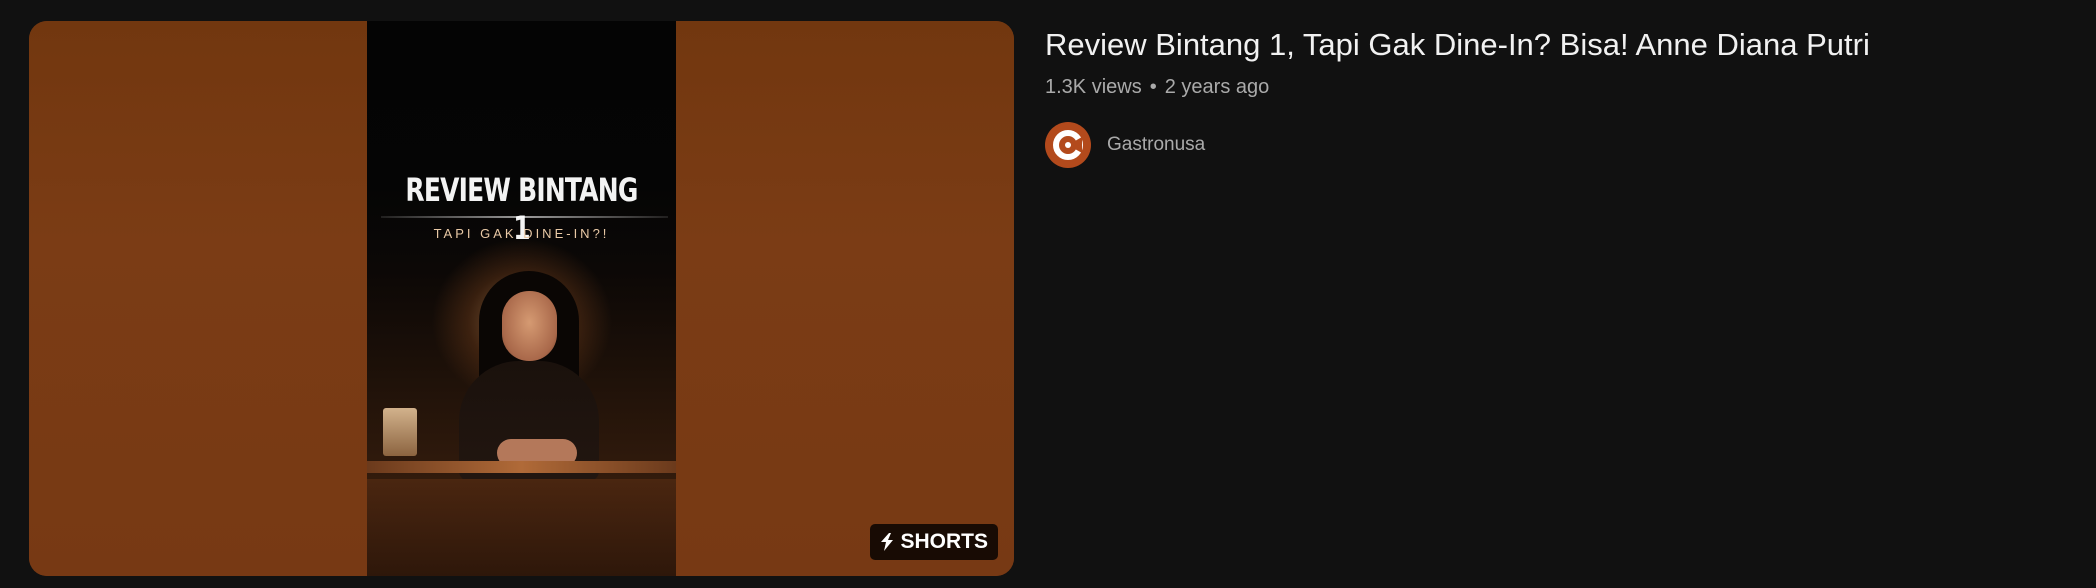 The image size is (2096, 588). What do you see at coordinates (1217, 87) in the screenshot?
I see `upload-age: 2 years ago` at bounding box center [1217, 87].